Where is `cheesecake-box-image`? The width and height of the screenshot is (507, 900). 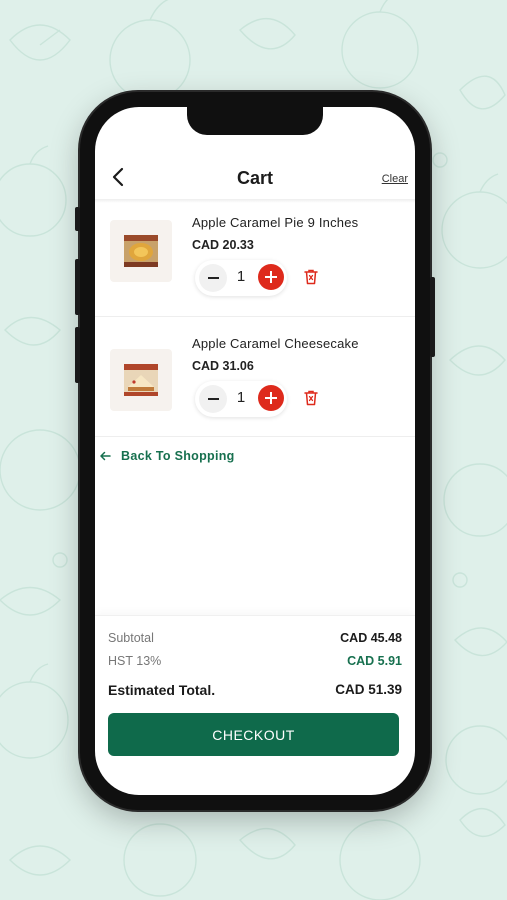 cheesecake-box-image is located at coordinates (141, 380).